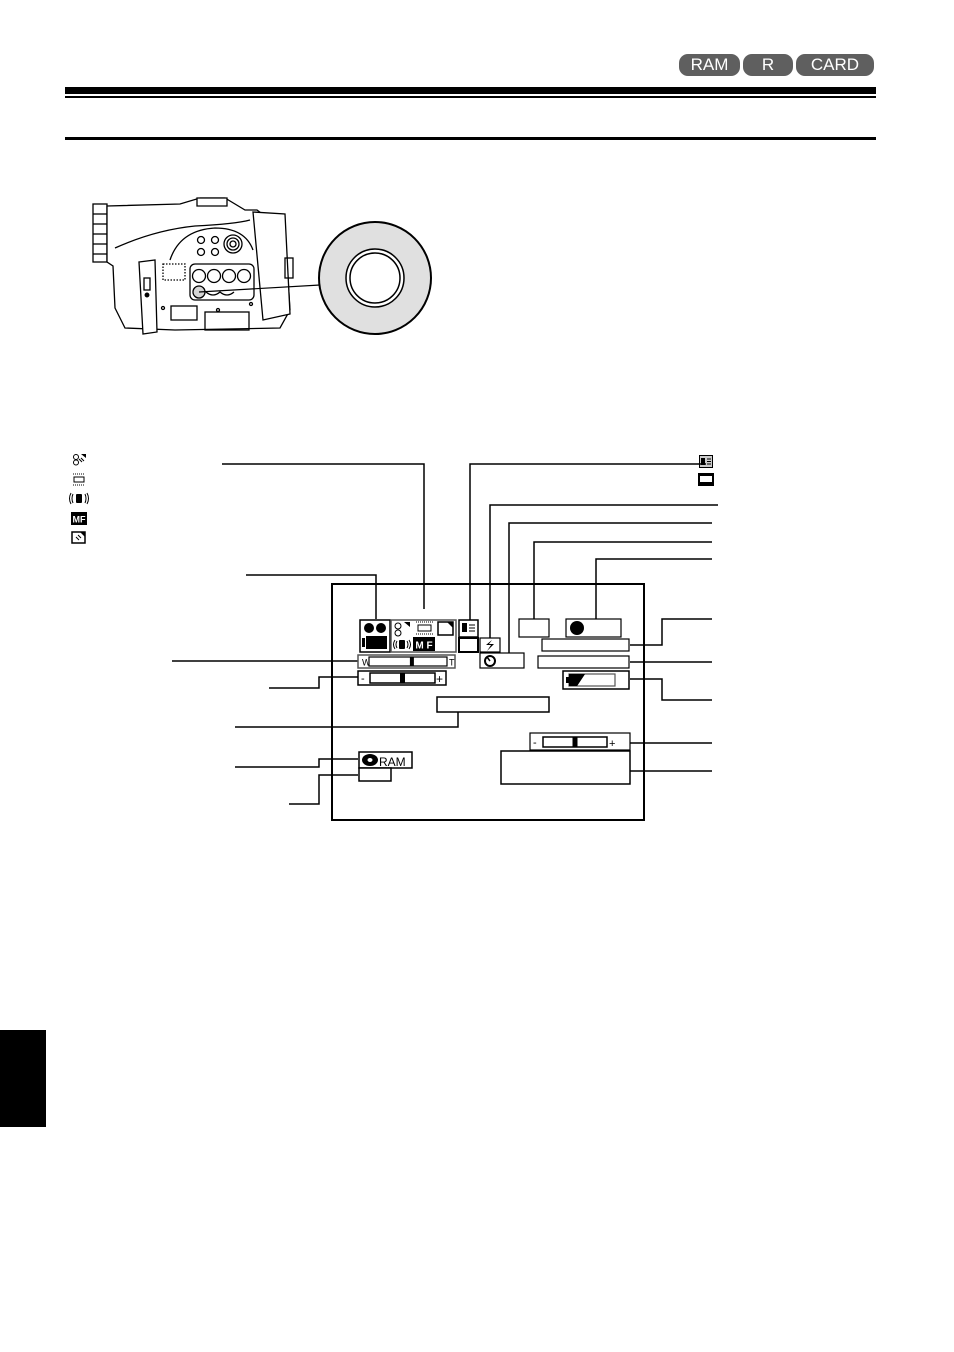 The image size is (954, 1352). What do you see at coordinates (375, 774) in the screenshot?
I see `disc-status-box` at bounding box center [375, 774].